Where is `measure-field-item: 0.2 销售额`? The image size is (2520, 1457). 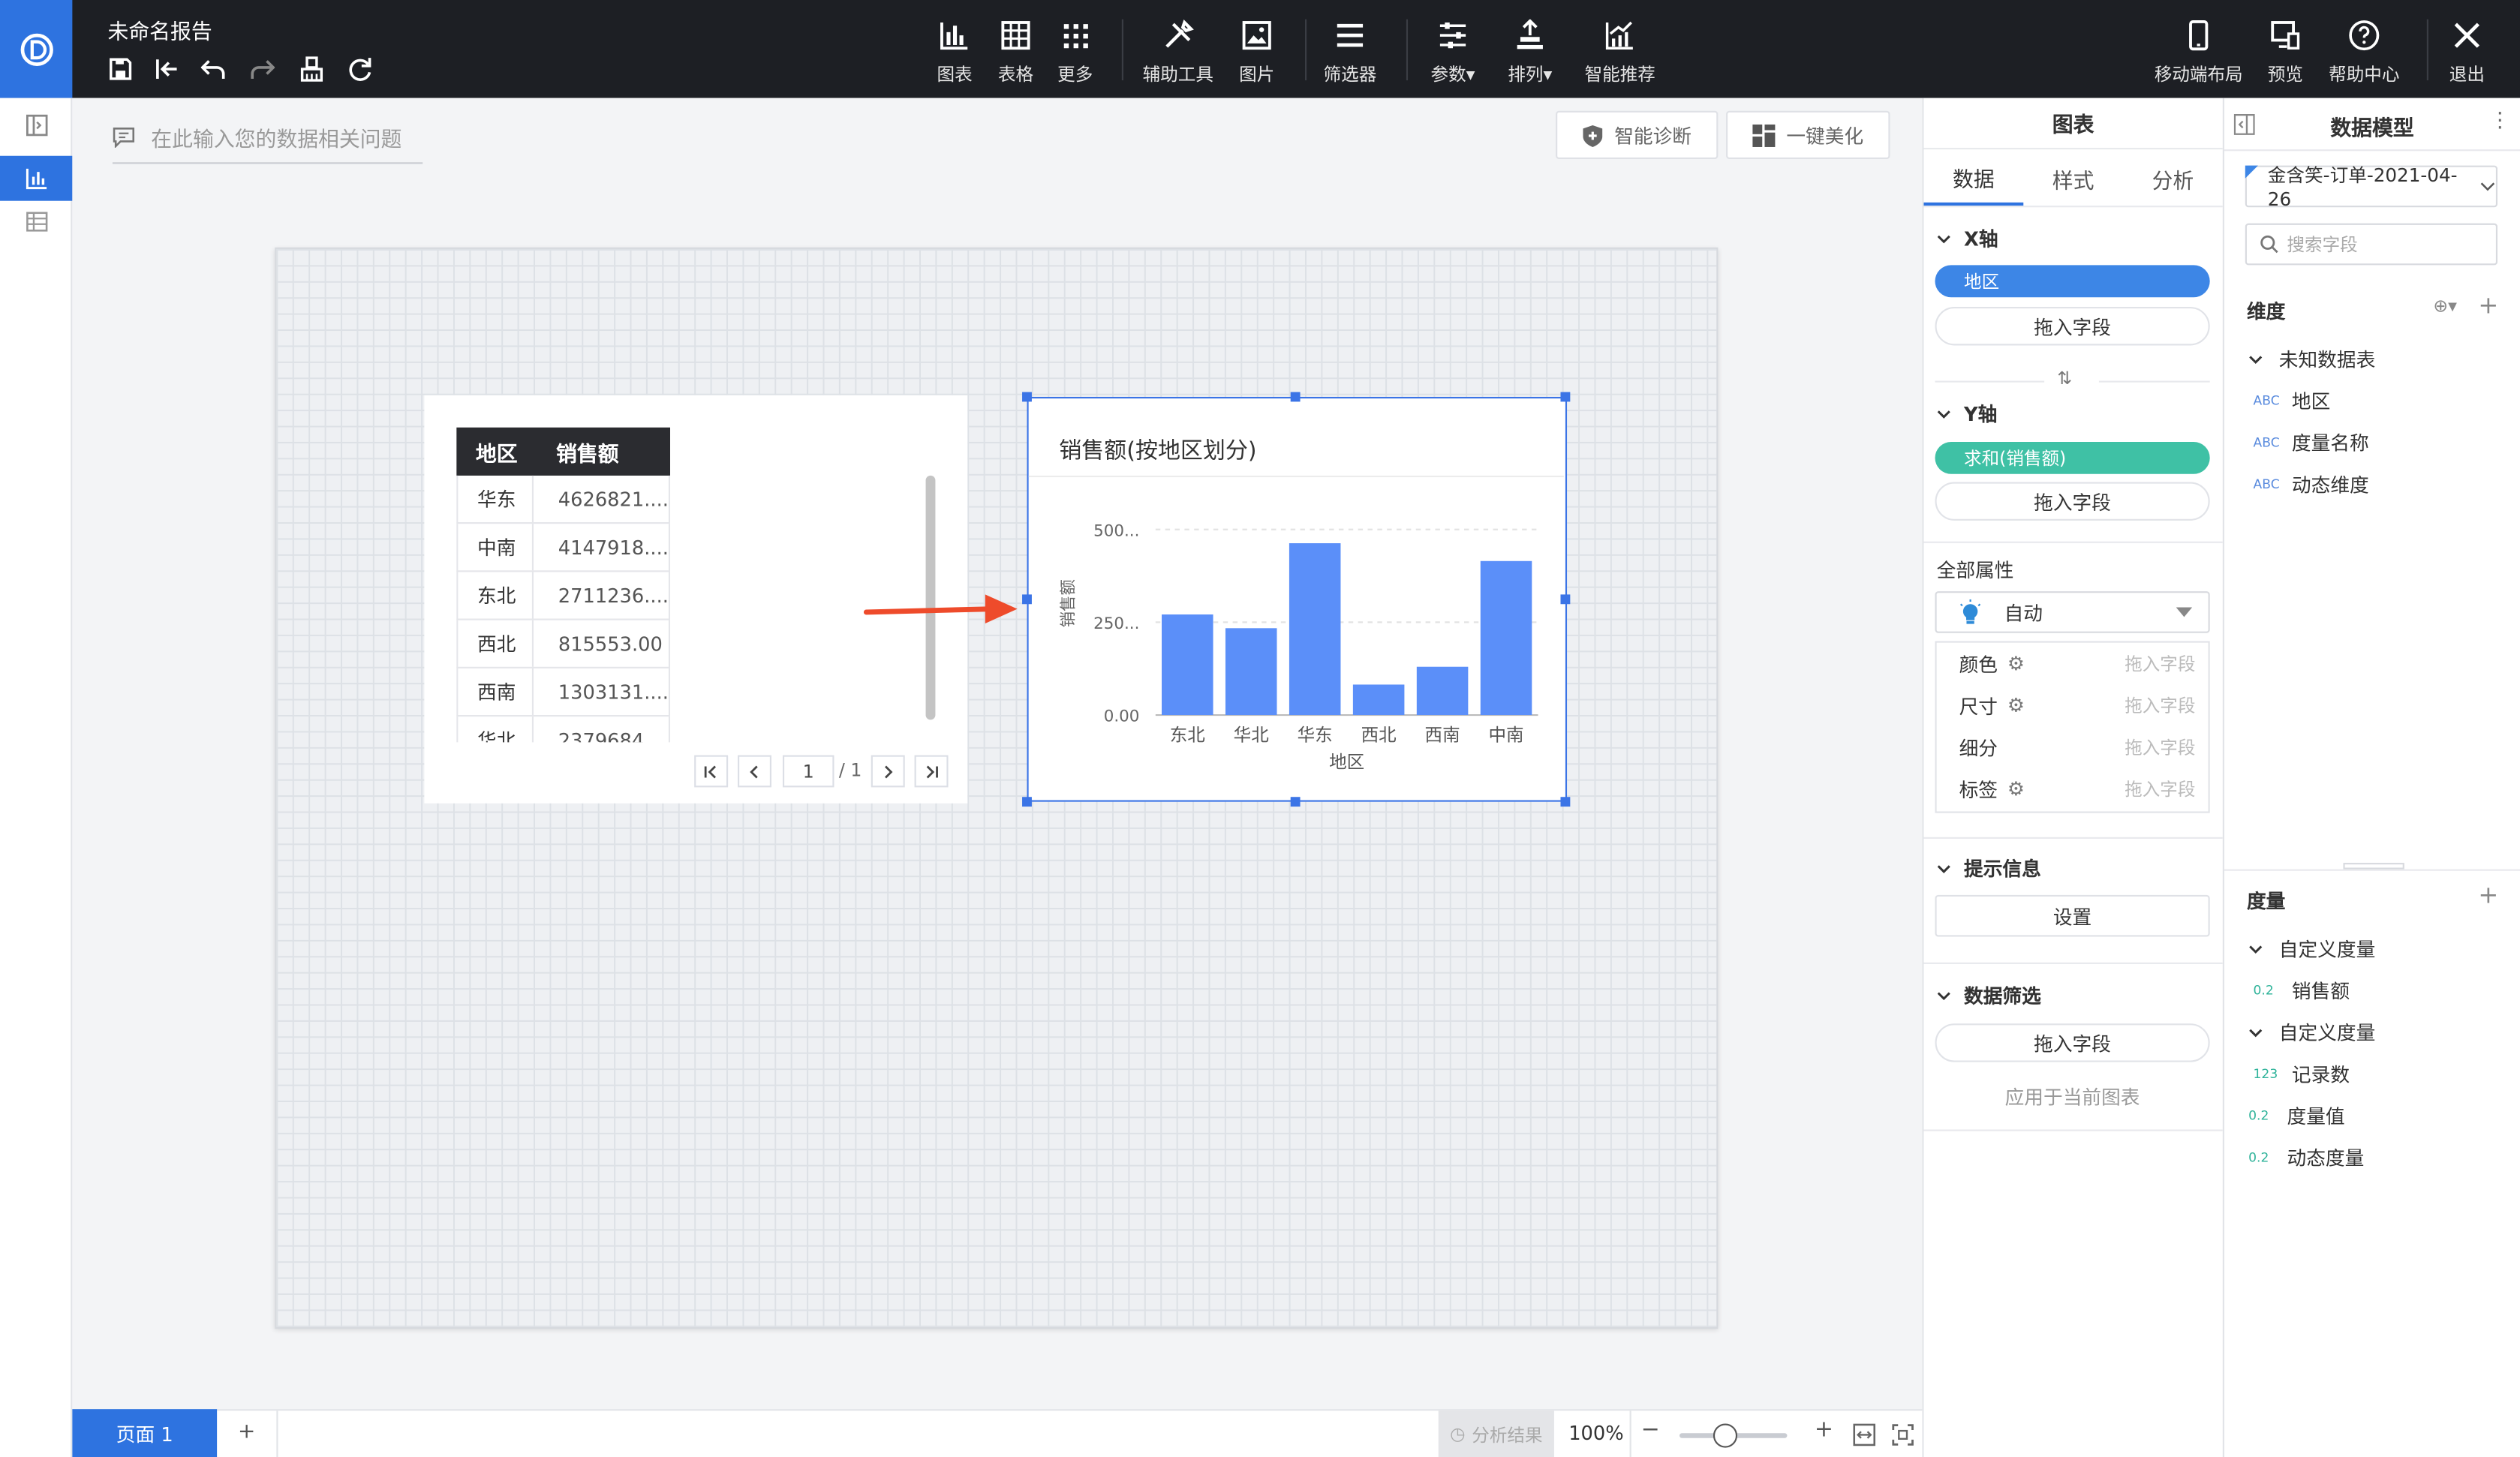
measure-field-item: 0.2 销售额 is located at coordinates (2302, 991).